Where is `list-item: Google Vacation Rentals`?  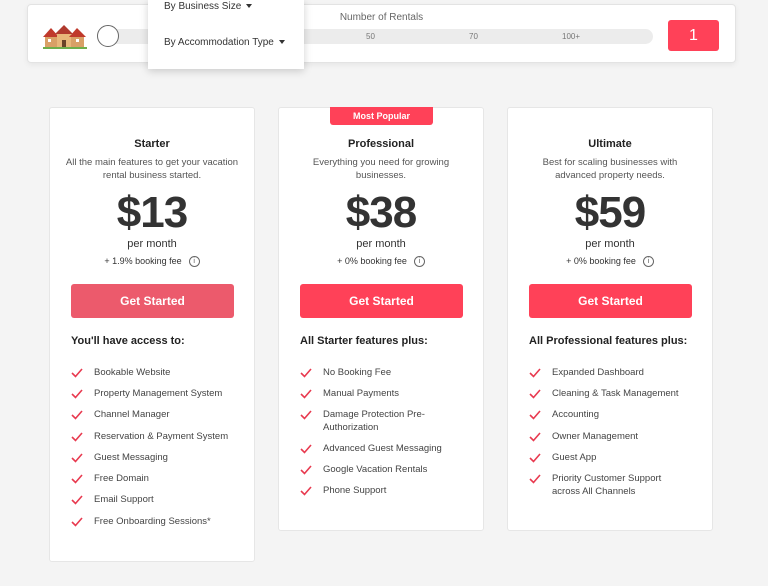 list-item: Google Vacation Rentals is located at coordinates (363, 470).